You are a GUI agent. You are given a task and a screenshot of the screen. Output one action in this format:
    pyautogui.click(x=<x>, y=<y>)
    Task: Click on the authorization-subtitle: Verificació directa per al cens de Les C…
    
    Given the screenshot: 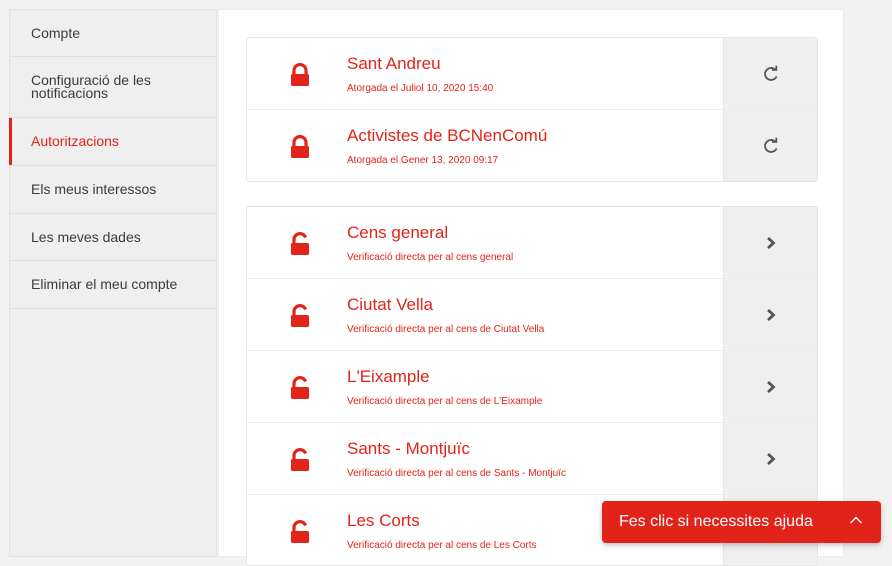 What is the action you would take?
    pyautogui.click(x=442, y=545)
    